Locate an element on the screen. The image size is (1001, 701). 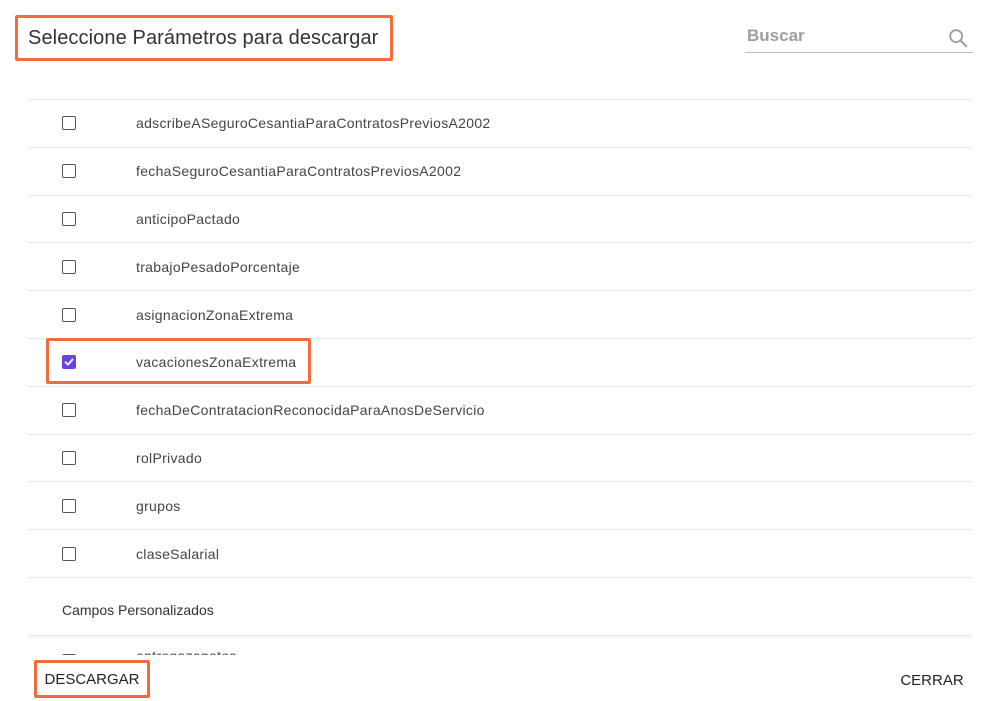
list-item: claseSalarial is located at coordinates (500, 554).